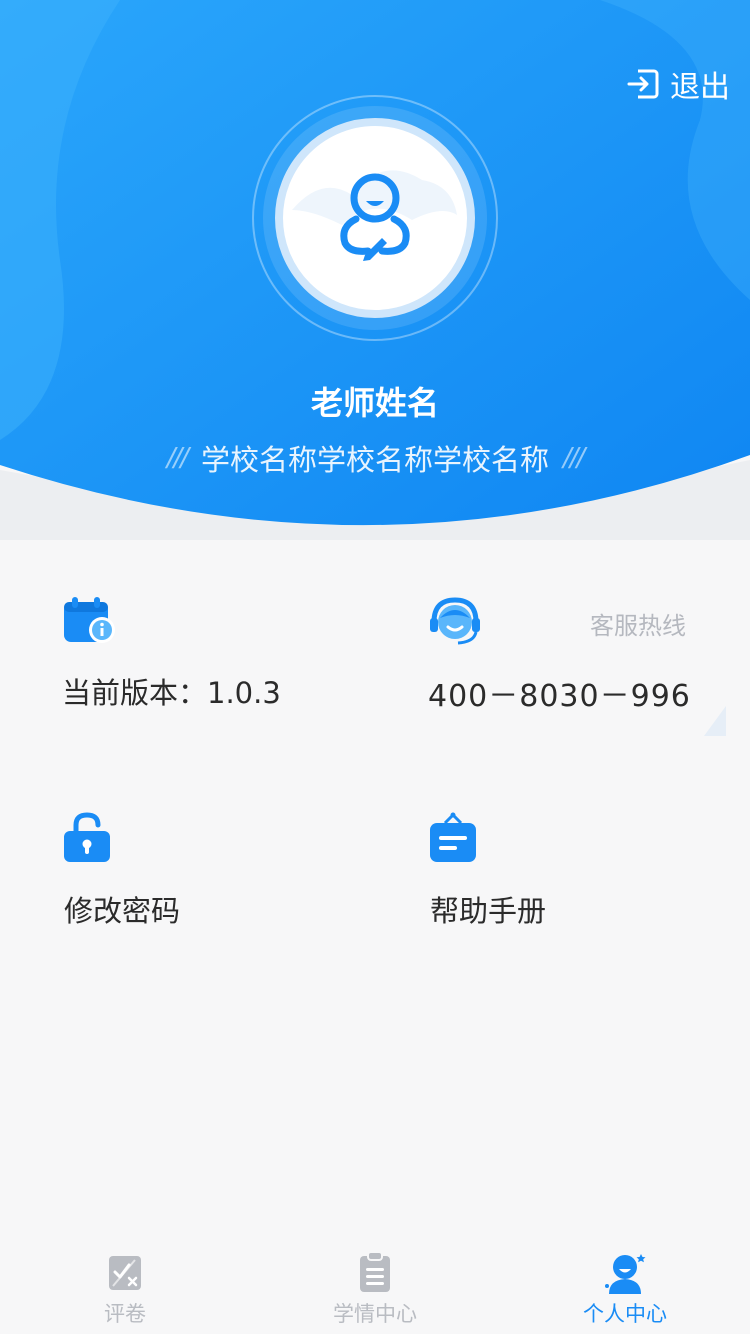 The image size is (750, 1334). I want to click on person-icon, so click(625, 1274).